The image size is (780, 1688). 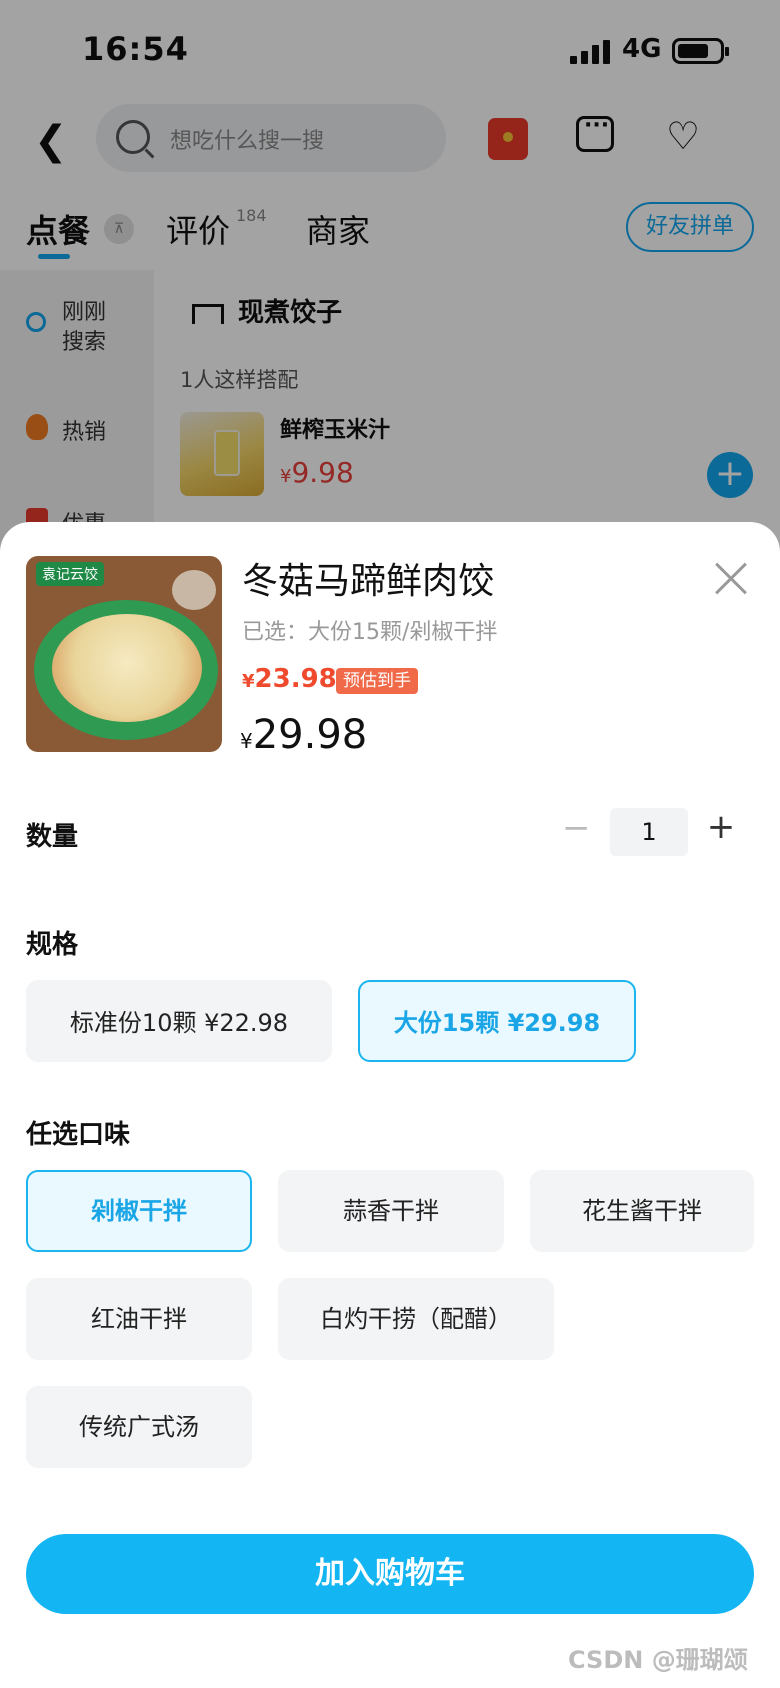 I want to click on flavor-option-chili: 剁椒干拌, so click(x=139, y=1211).